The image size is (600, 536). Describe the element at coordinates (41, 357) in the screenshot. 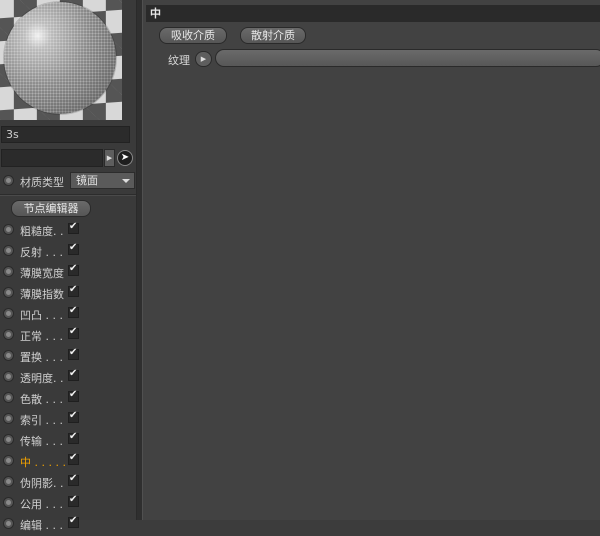

I see `channel-label: 置换 . . .` at that location.